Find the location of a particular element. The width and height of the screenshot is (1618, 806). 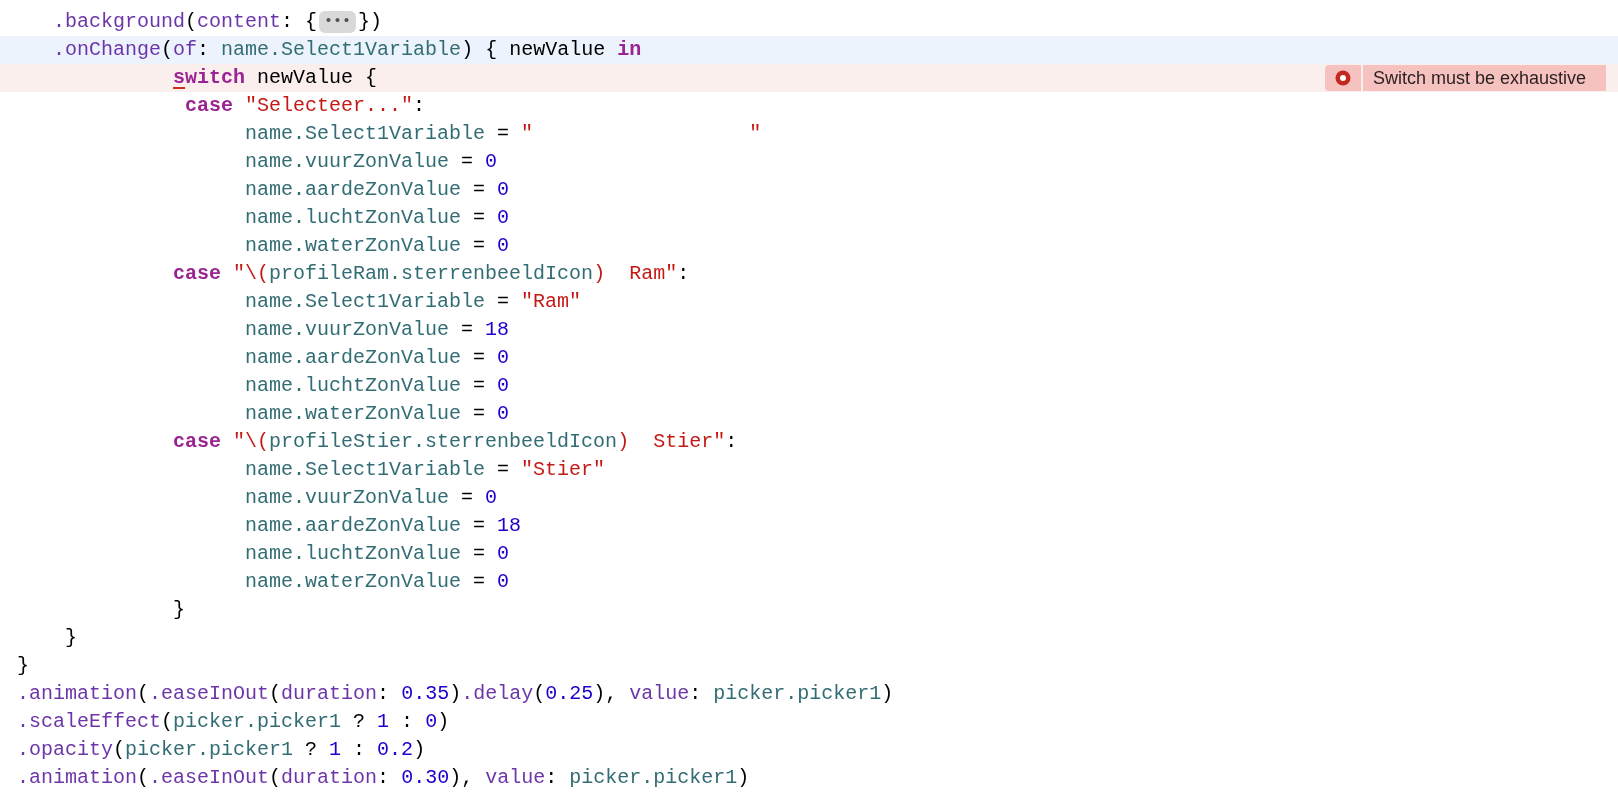

code-text: .animation(.easeInOut(duration: 0.30), value: picker.picker1) is located at coordinates (383, 778).